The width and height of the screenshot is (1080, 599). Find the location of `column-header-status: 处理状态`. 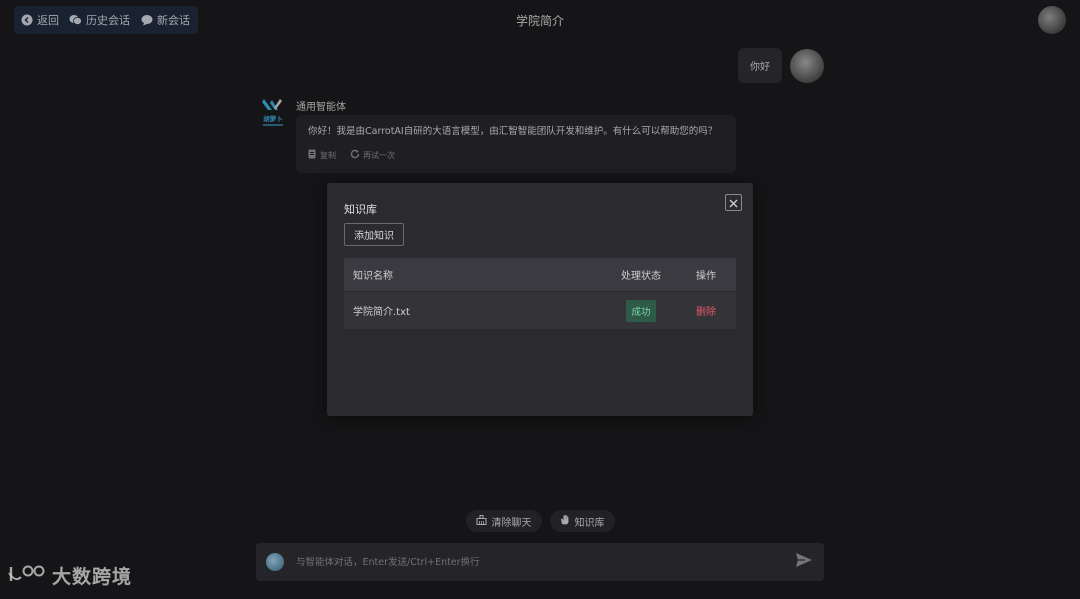

column-header-status: 处理状态 is located at coordinates (641, 276).